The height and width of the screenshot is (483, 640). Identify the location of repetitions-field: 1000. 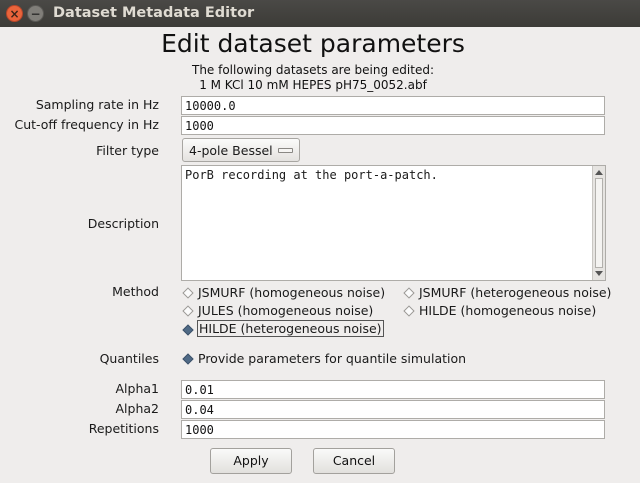
(393, 429).